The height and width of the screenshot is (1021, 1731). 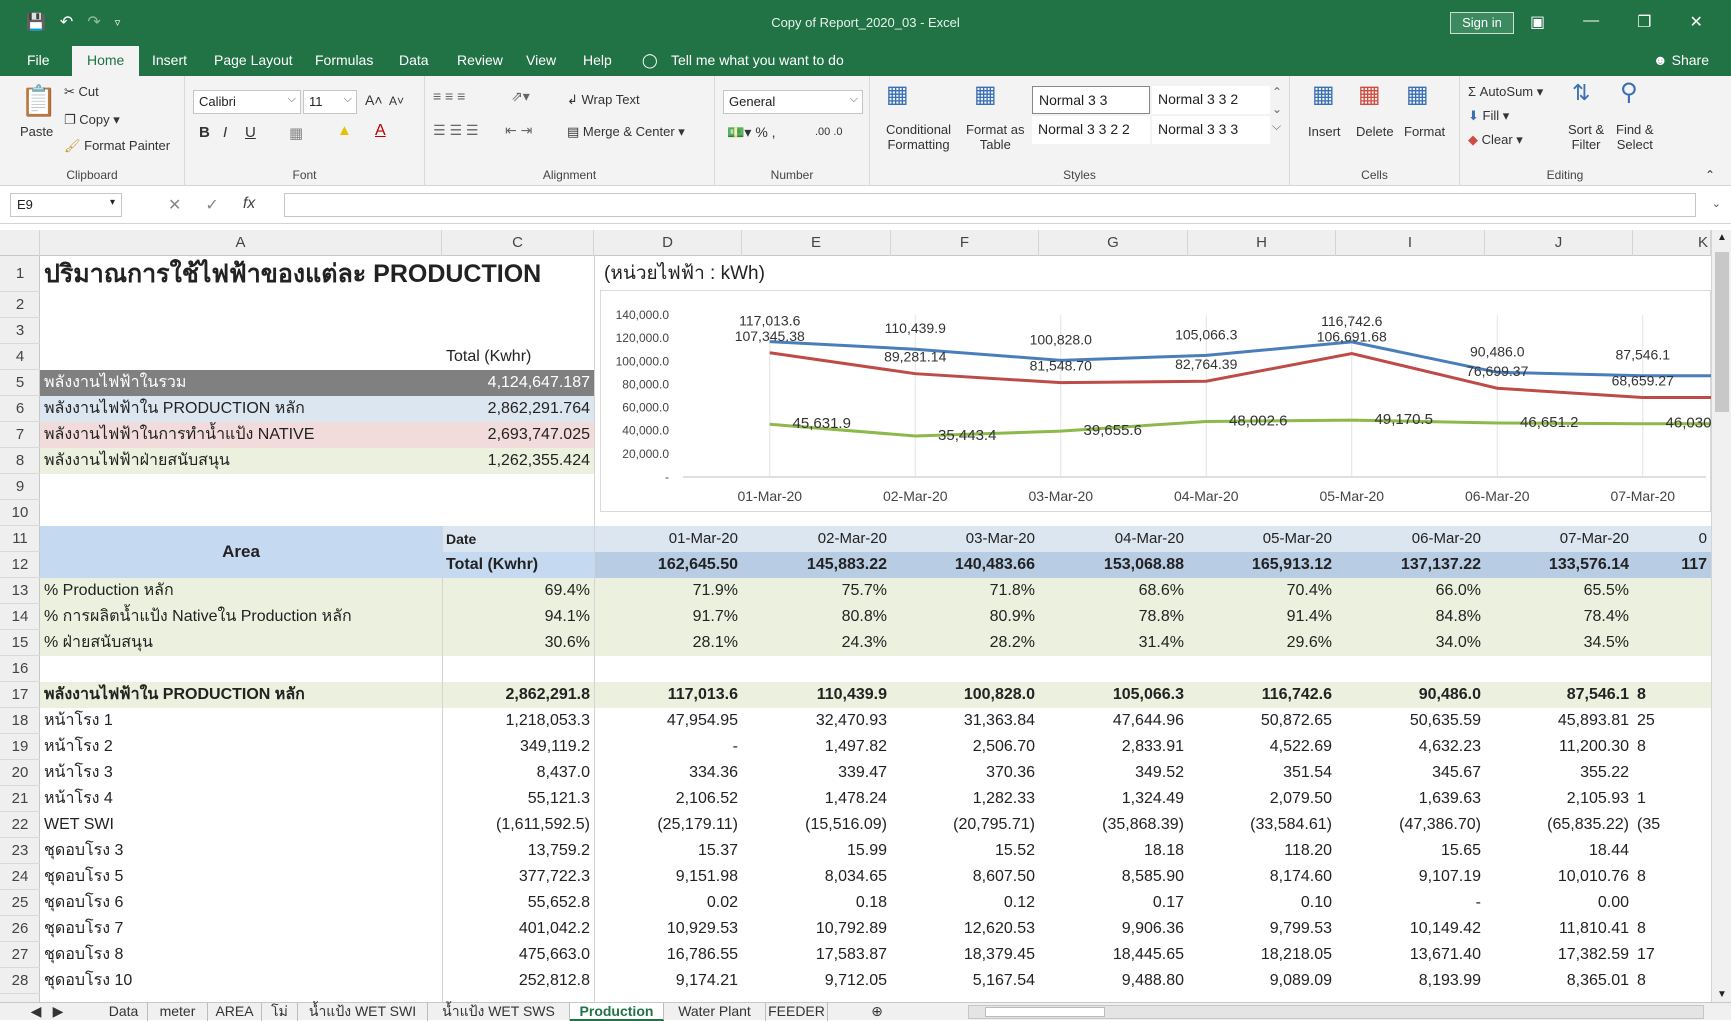 I want to click on minimize-icon: —, so click(x=1591, y=22).